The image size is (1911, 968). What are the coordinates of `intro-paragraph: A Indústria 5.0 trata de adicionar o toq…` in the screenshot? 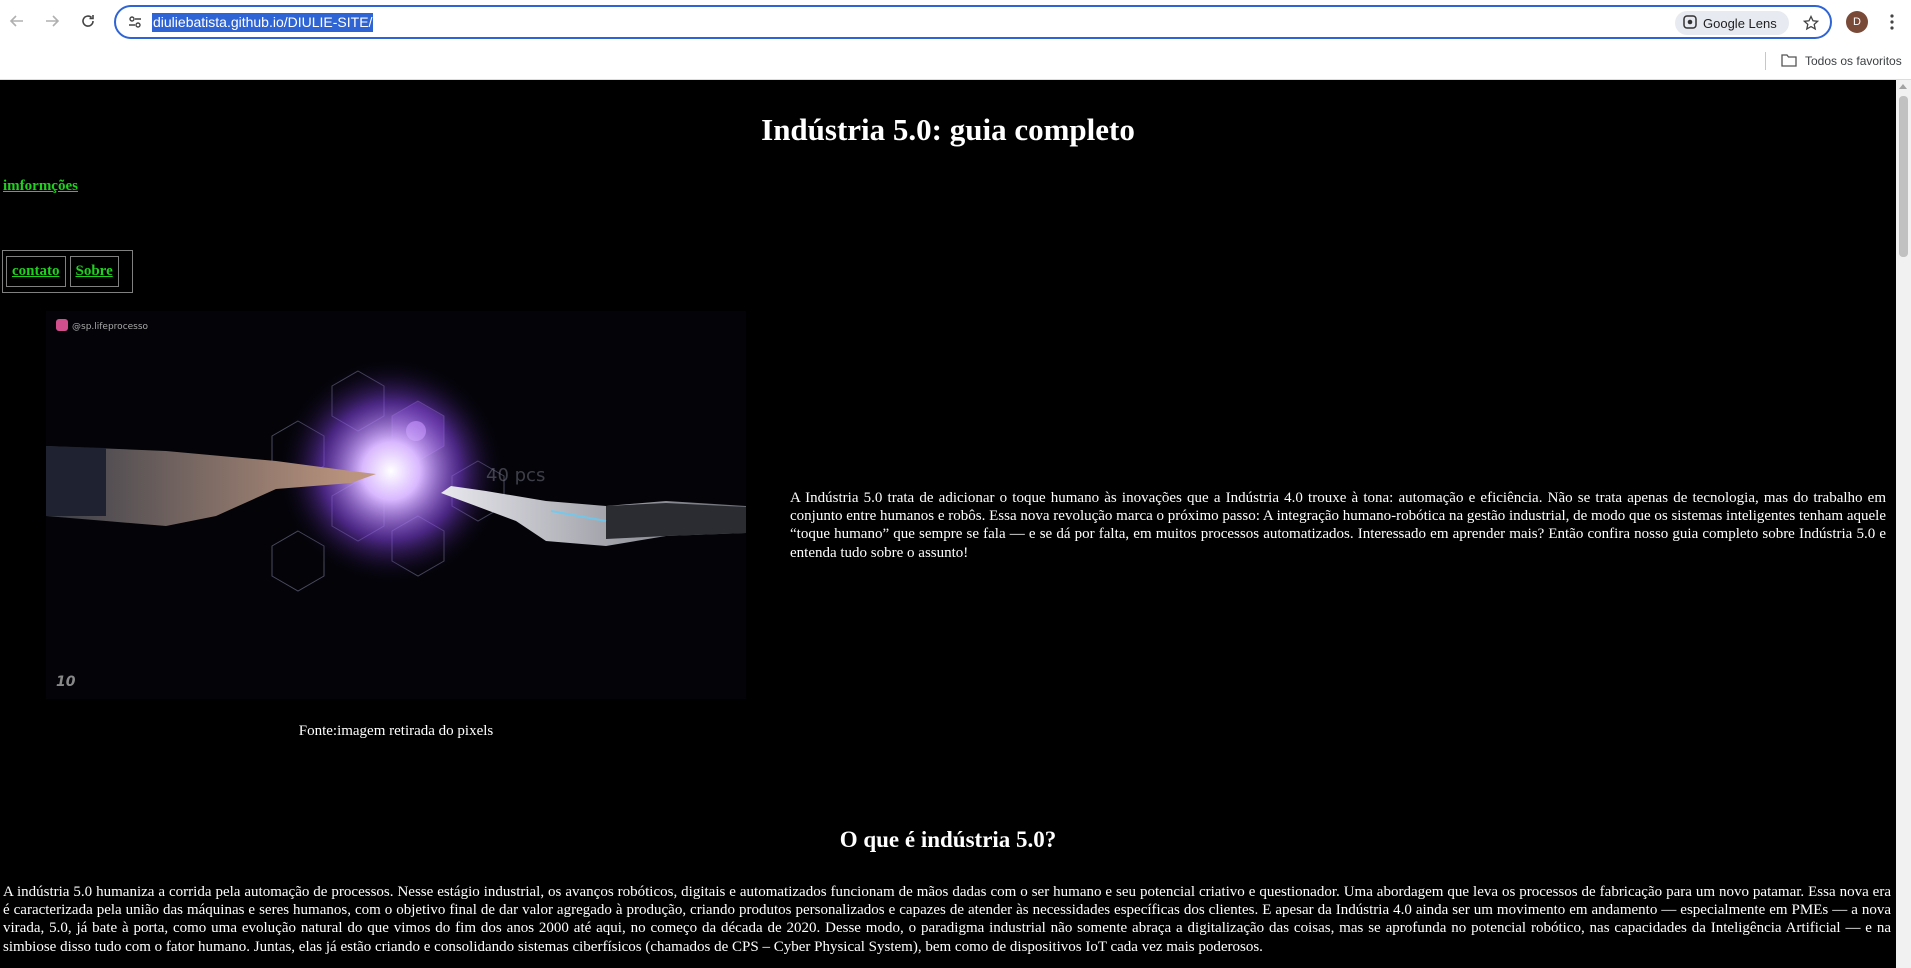 It's located at (1338, 525).